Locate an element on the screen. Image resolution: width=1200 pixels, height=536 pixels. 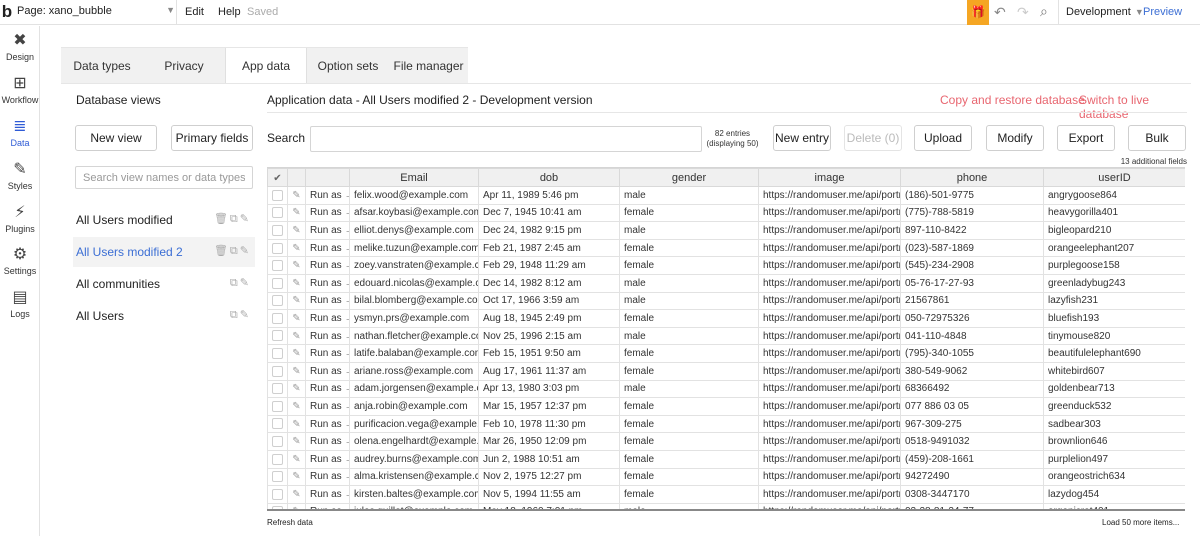
cell-email: olena.engelhardt@example.com is located at coordinates (414, 441).